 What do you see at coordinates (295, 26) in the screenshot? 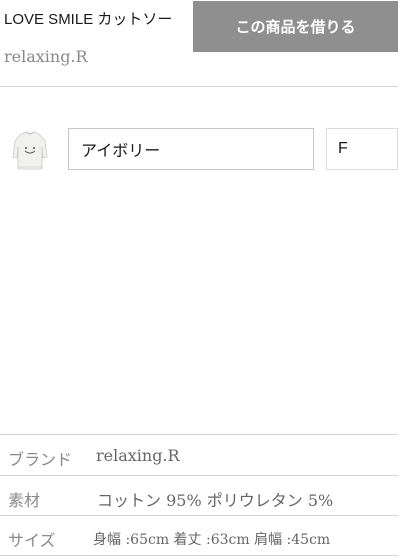
I see `rent-button: この商品を借りる` at bounding box center [295, 26].